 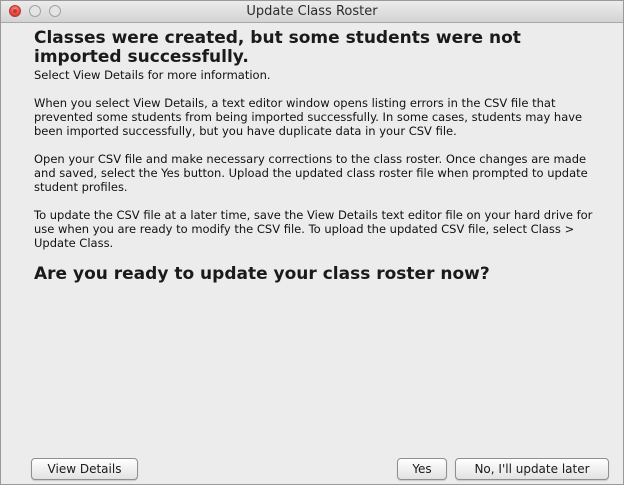 I want to click on view-details-button: View Details, so click(x=84, y=469).